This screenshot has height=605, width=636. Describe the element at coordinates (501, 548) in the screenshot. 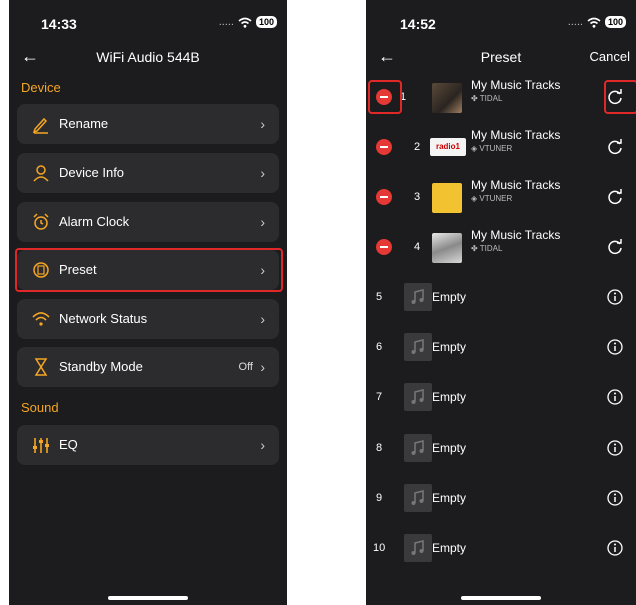

I see `empty-preset-row-10: 10 Empty` at that location.